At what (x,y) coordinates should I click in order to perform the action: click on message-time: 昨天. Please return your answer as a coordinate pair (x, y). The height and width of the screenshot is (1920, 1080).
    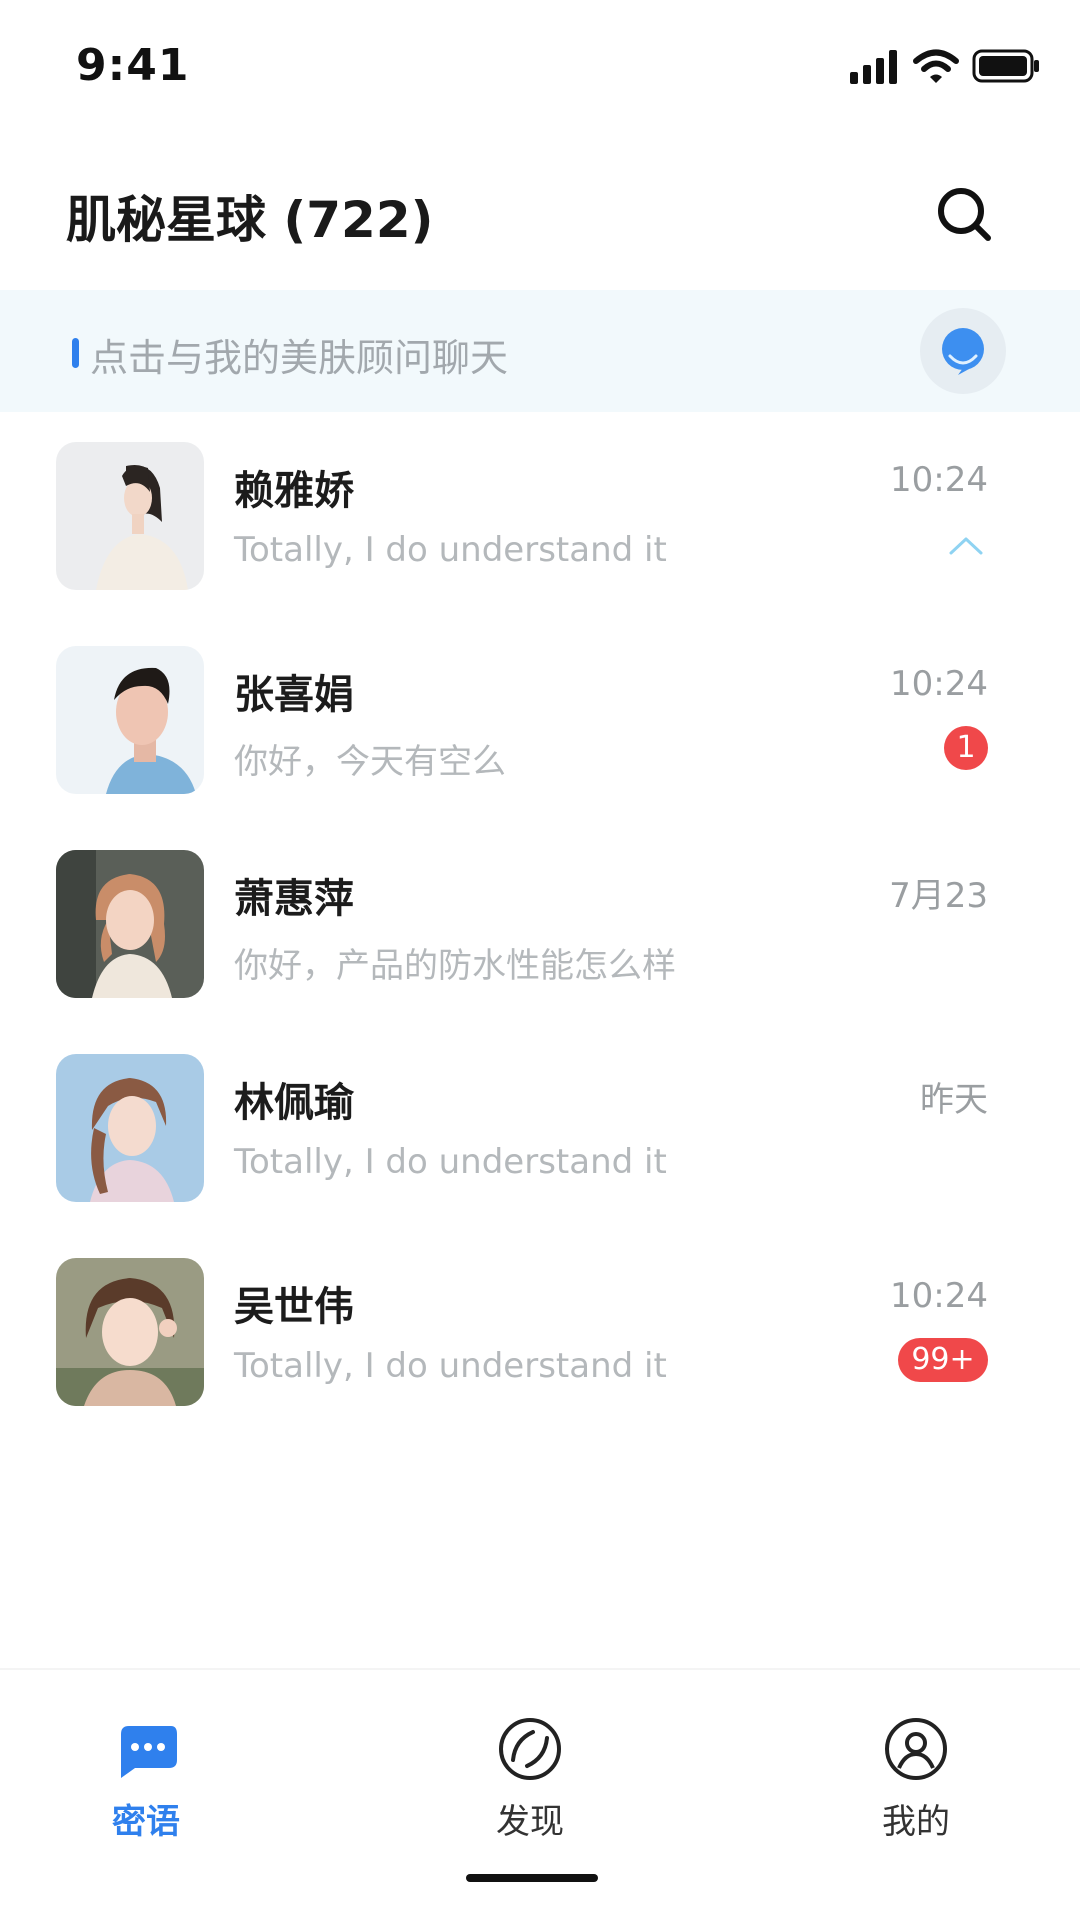
    Looking at the image, I should click on (954, 1100).